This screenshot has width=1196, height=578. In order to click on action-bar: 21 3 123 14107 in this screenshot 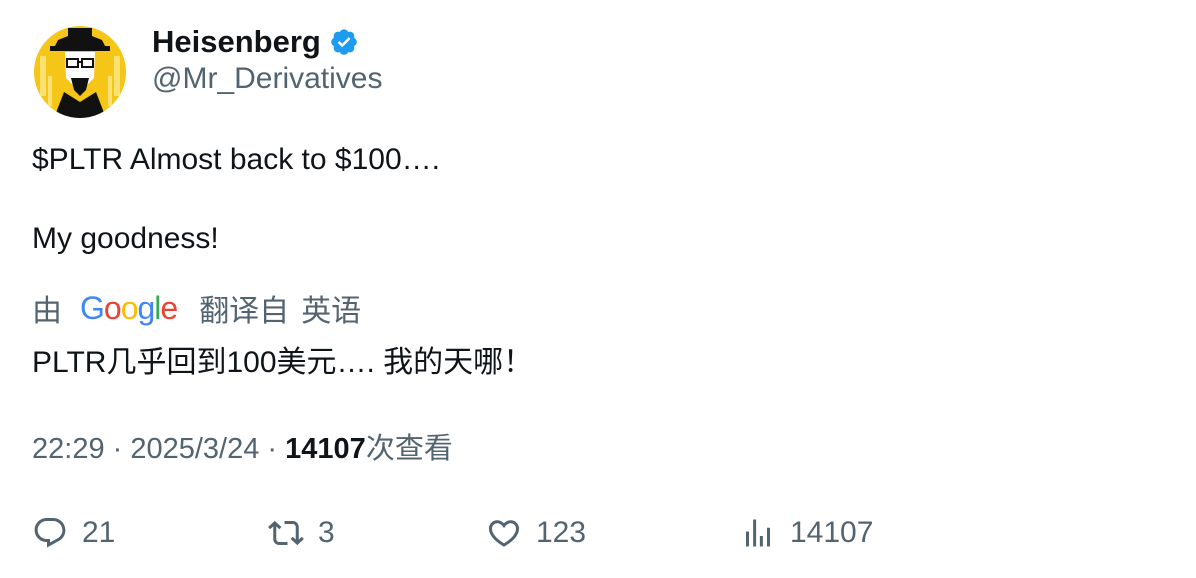, I will do `click(598, 533)`.